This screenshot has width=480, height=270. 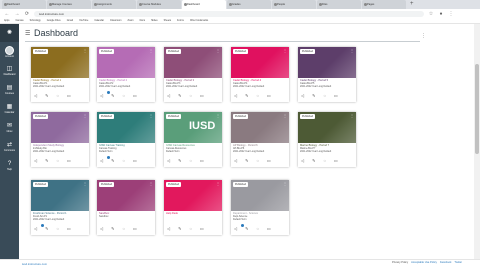 I want to click on bookmark-item: Forms, so click(x=180, y=20).